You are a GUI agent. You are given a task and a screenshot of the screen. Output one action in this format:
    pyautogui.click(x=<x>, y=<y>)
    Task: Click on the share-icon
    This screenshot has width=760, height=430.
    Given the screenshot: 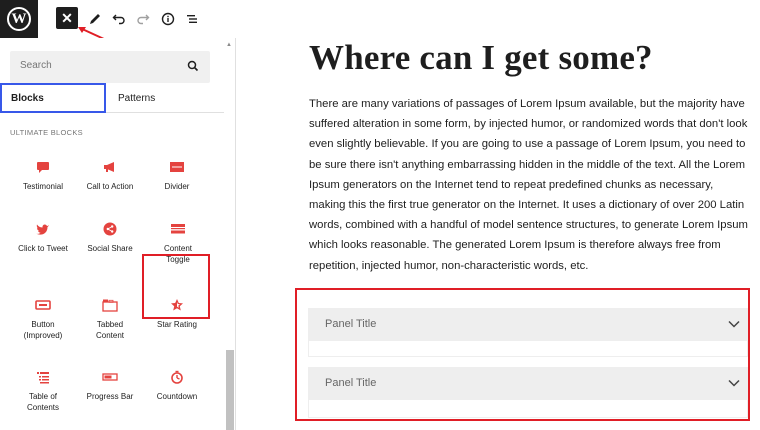 What is the action you would take?
    pyautogui.click(x=110, y=229)
    